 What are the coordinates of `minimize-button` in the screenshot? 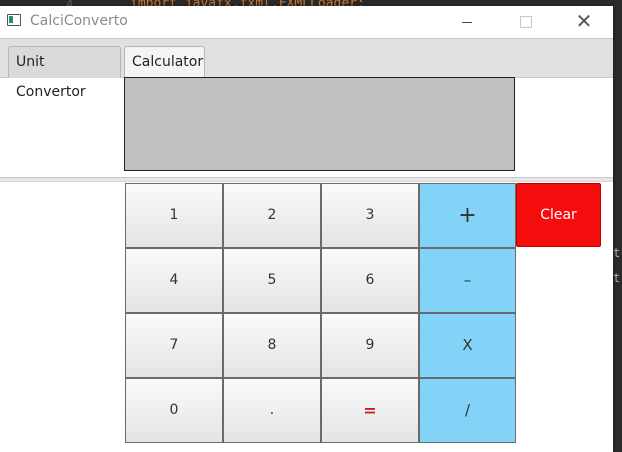 It's located at (466, 22).